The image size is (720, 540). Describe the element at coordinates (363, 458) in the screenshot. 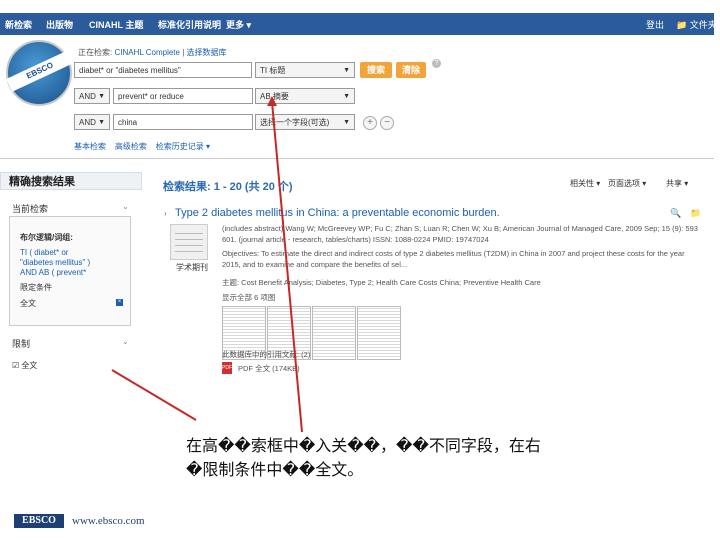

I see `annotation-caption: 在高��索框中�入关��，��不同字段，在右 �限制条件中��全文。` at that location.